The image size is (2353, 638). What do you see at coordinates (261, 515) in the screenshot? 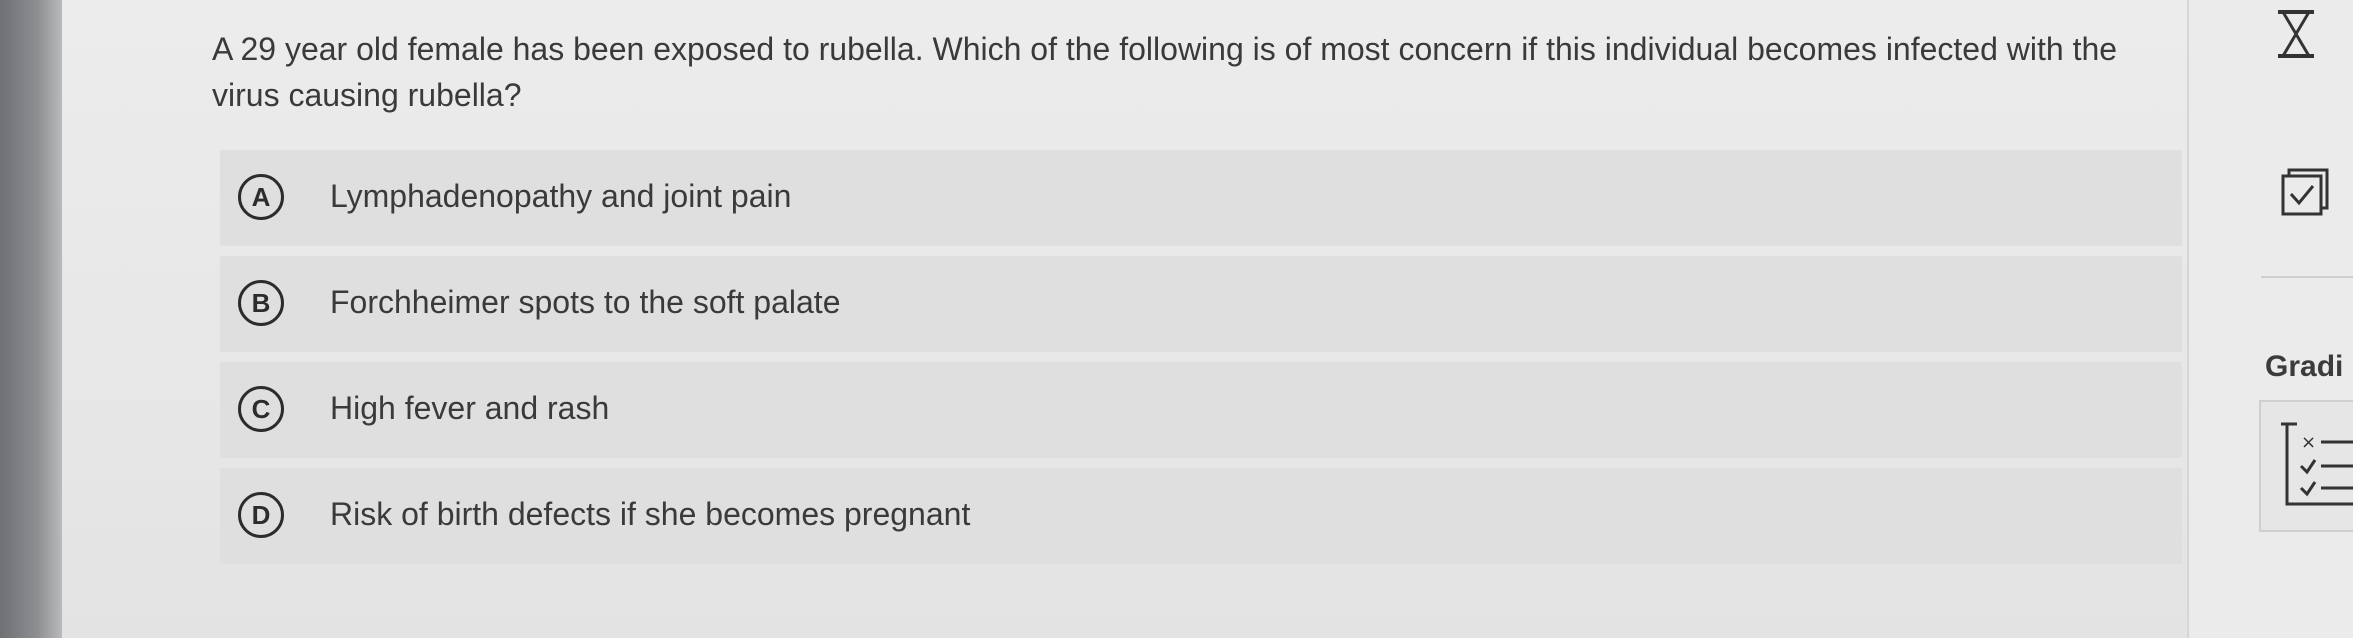
I see `option-letter-badge: D` at bounding box center [261, 515].